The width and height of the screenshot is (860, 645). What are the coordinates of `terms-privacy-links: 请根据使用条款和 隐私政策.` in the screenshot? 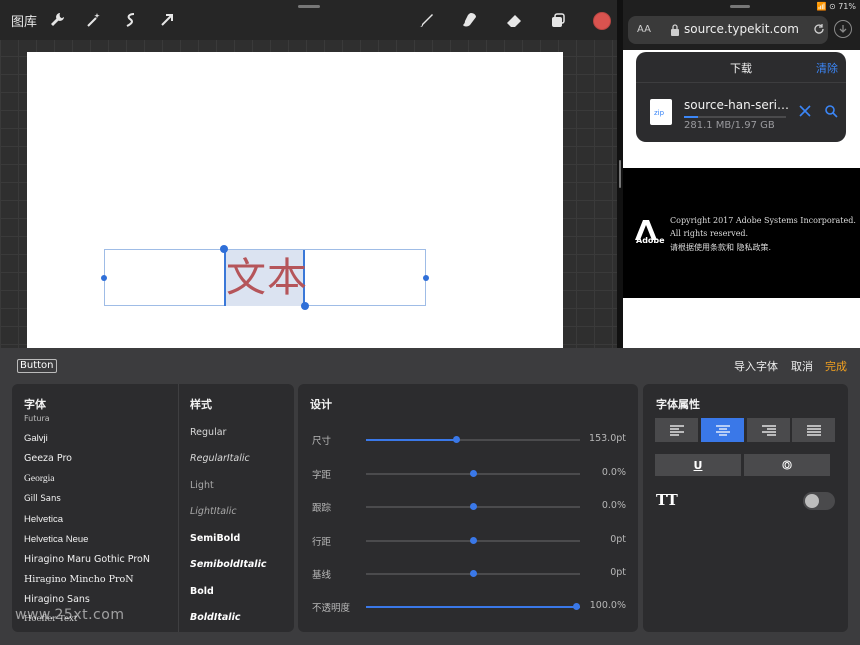 It's located at (720, 247).